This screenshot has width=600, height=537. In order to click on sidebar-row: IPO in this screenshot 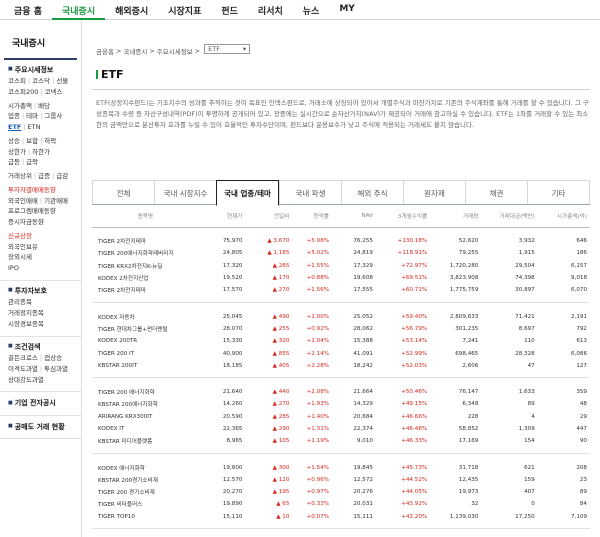, I will do `click(42, 269)`.